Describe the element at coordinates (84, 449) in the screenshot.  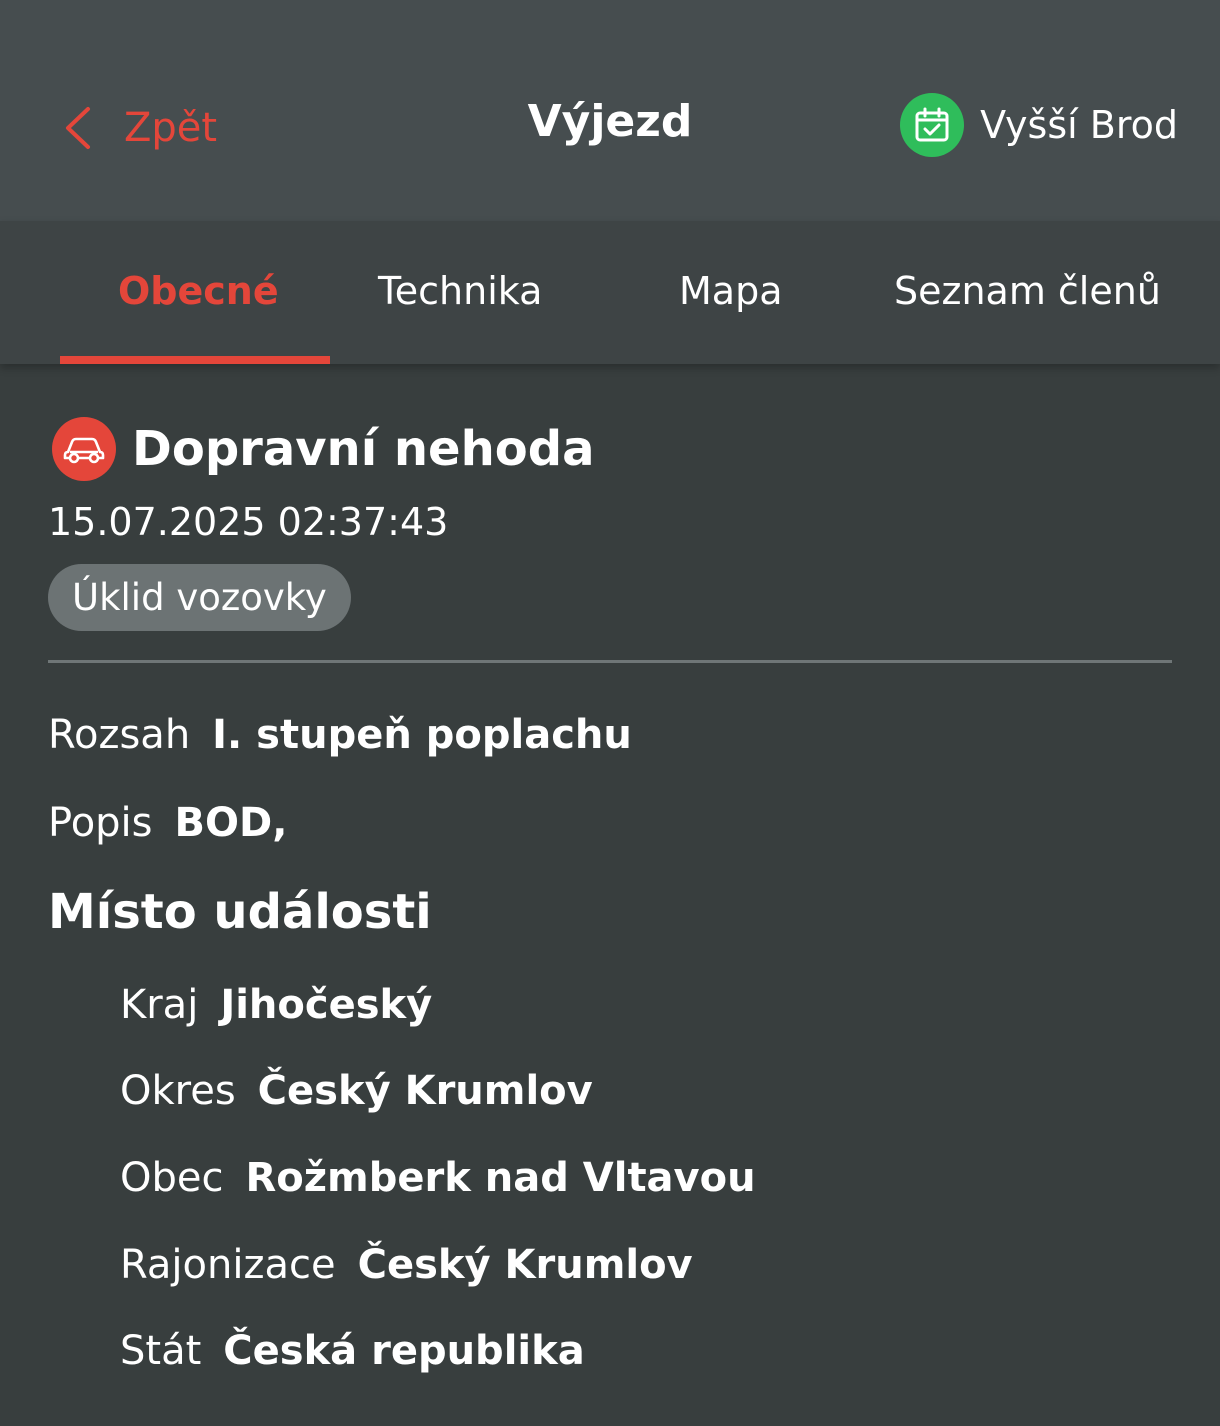
I see `car-icon` at that location.